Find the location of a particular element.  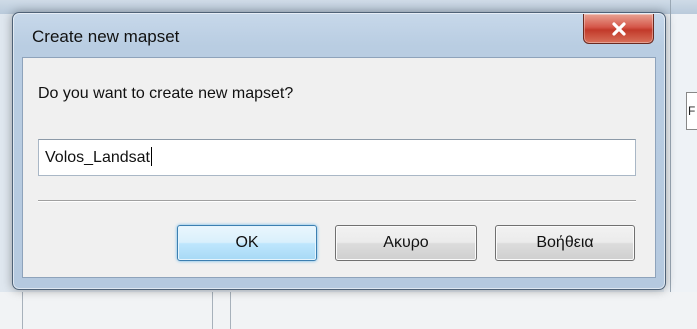

dialog-title: Create new mapset is located at coordinates (106, 36).